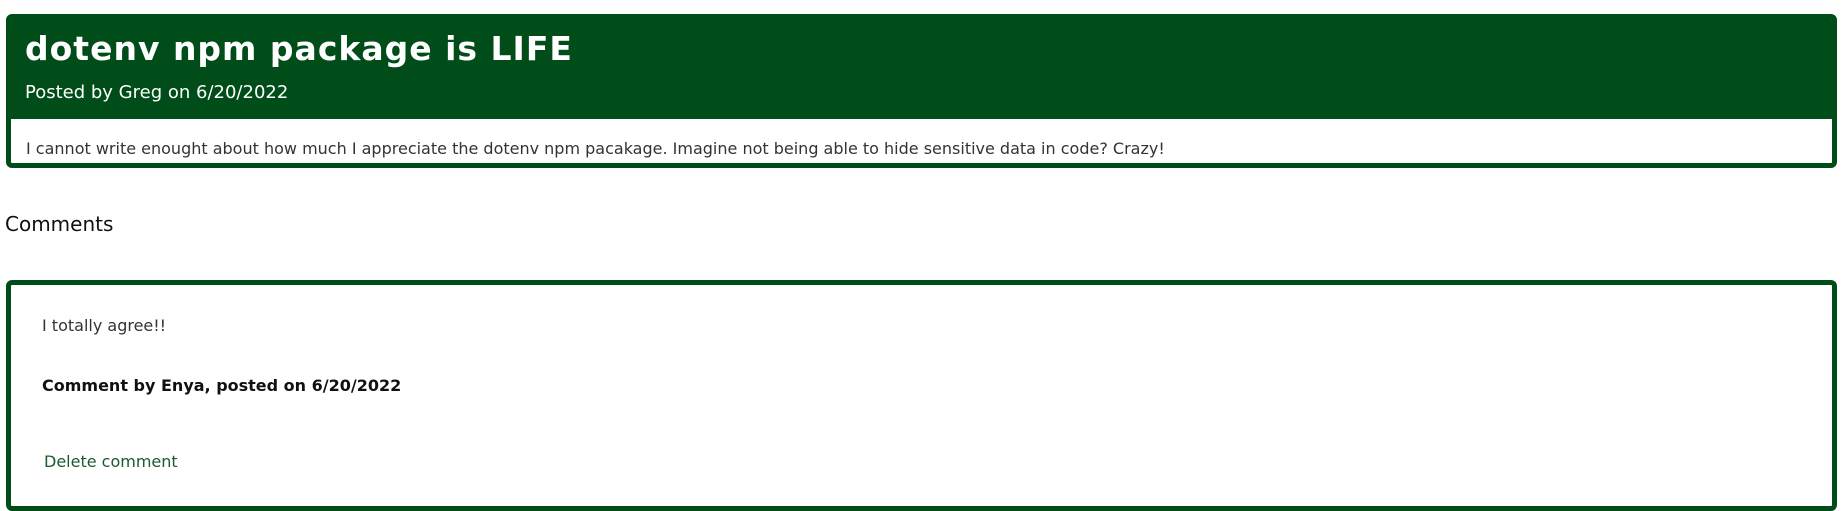 This screenshot has width=1841, height=511. What do you see at coordinates (157, 93) in the screenshot?
I see `post-meta: Posted by Greg on 6/20/2022` at bounding box center [157, 93].